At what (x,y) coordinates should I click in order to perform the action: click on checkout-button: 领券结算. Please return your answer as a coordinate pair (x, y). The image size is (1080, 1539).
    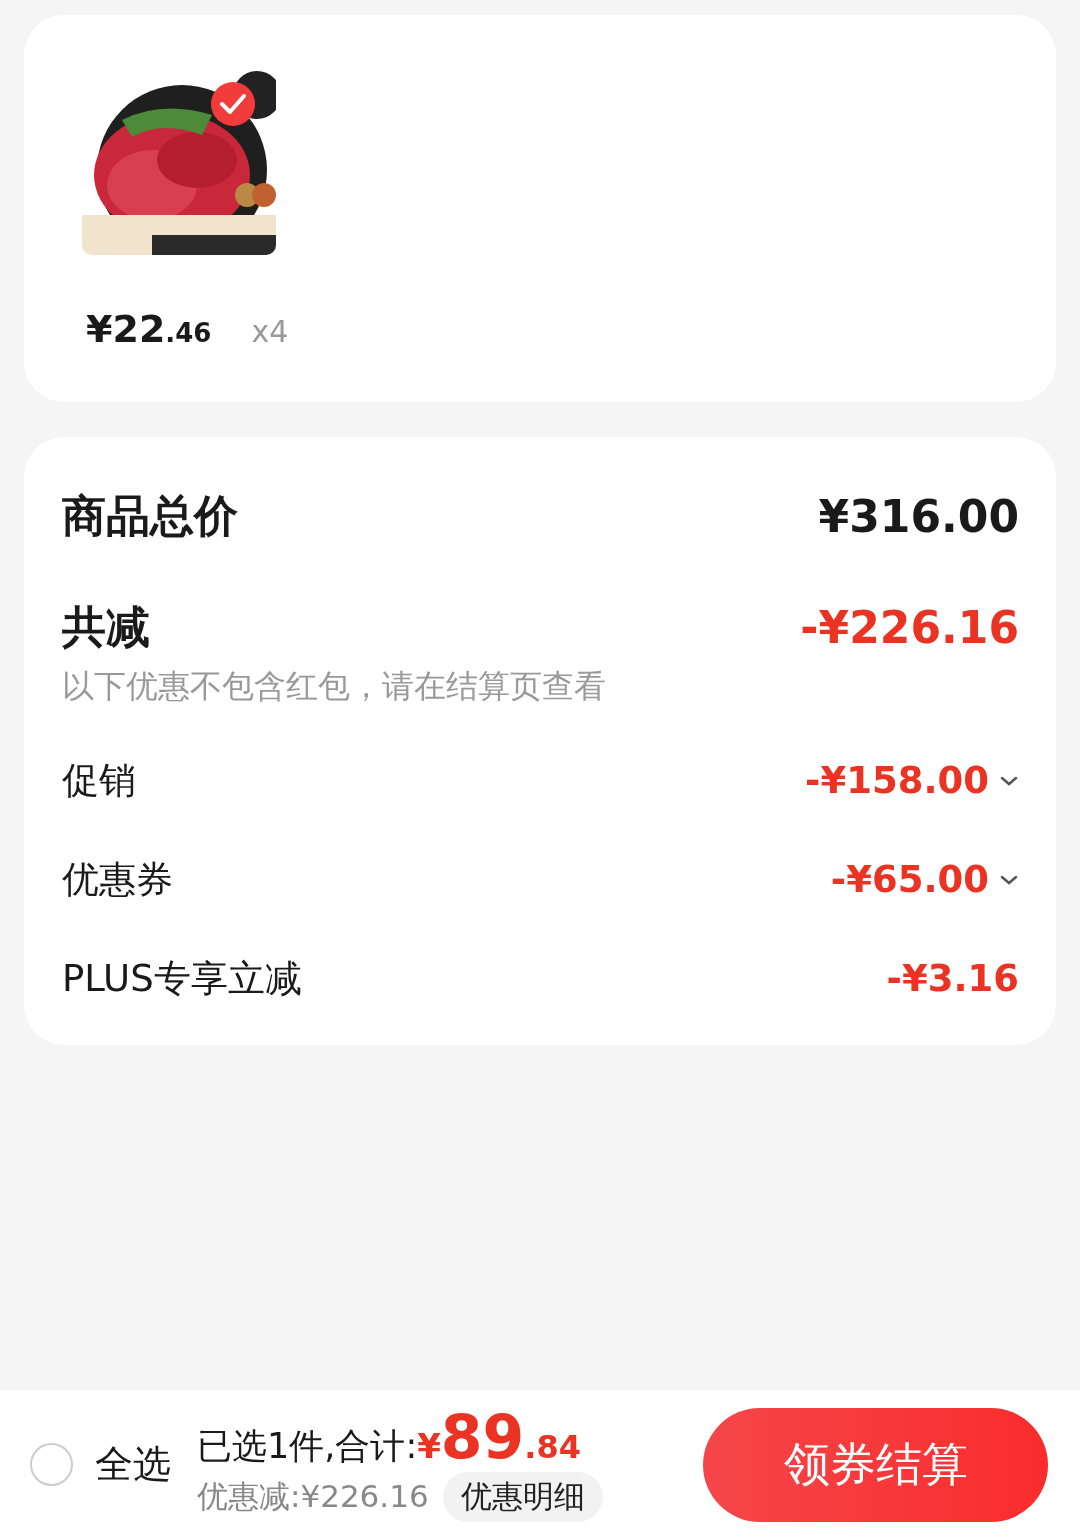
    Looking at the image, I should click on (875, 1464).